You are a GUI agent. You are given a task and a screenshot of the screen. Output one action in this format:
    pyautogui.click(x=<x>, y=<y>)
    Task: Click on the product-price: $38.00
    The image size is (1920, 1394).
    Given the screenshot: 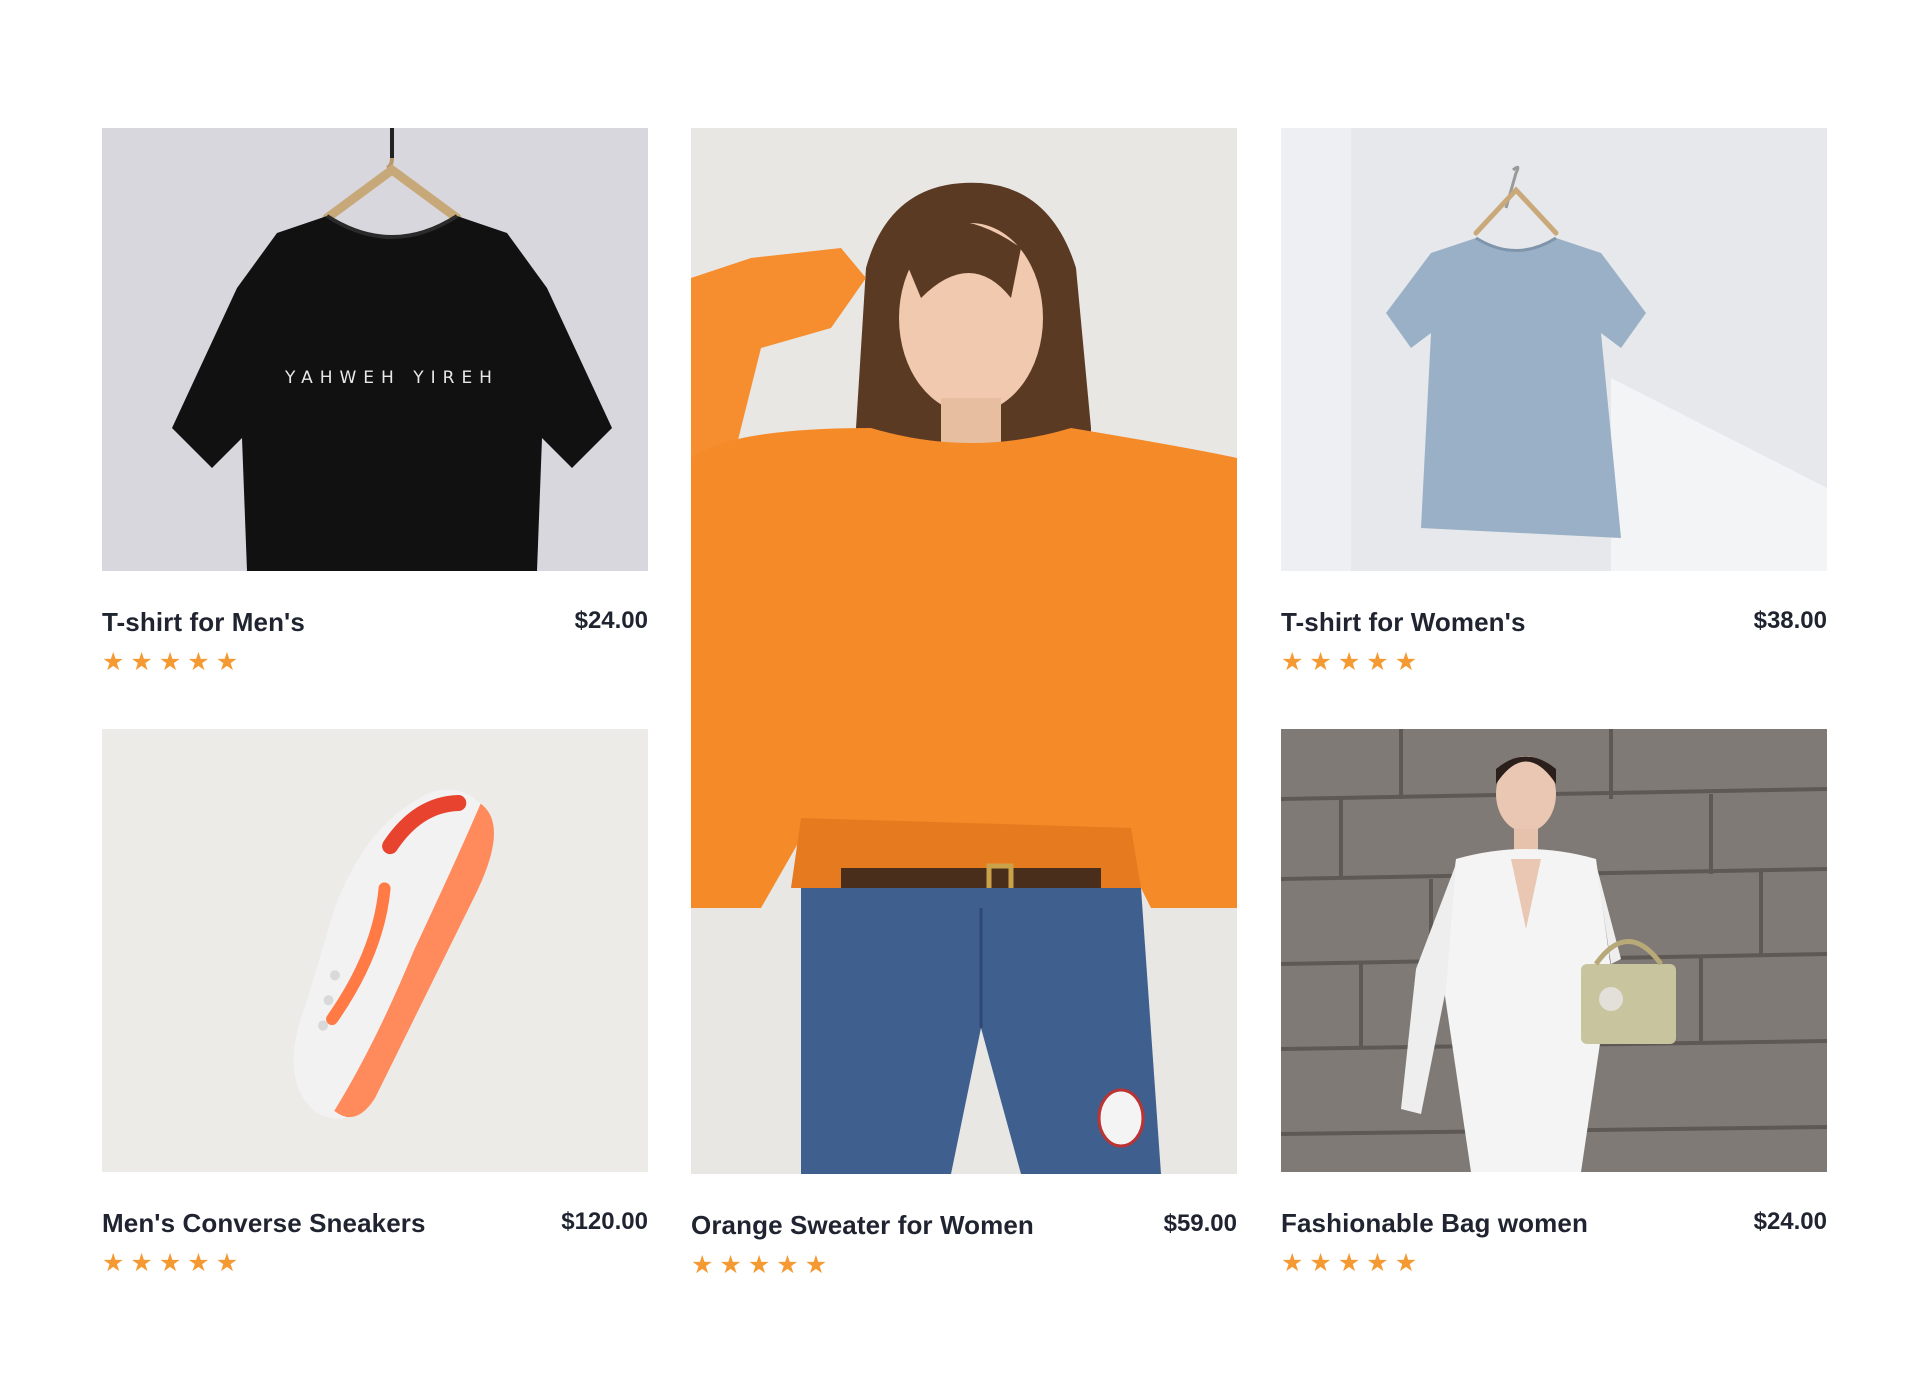 What is the action you would take?
    pyautogui.click(x=1790, y=620)
    